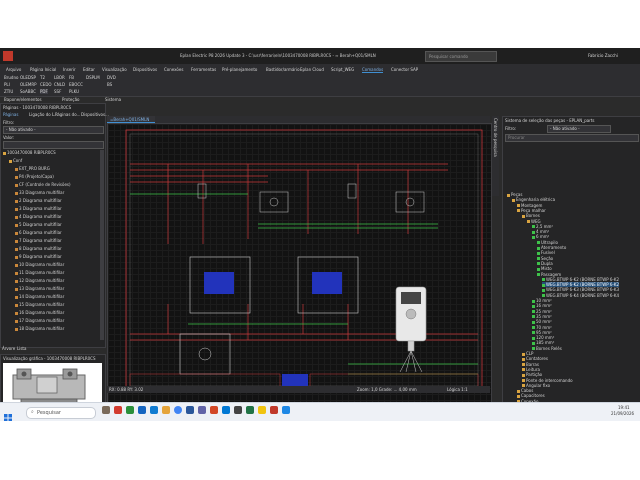  I want to click on page-tree-item: CF (Controle de Revisões), so click(43, 184).